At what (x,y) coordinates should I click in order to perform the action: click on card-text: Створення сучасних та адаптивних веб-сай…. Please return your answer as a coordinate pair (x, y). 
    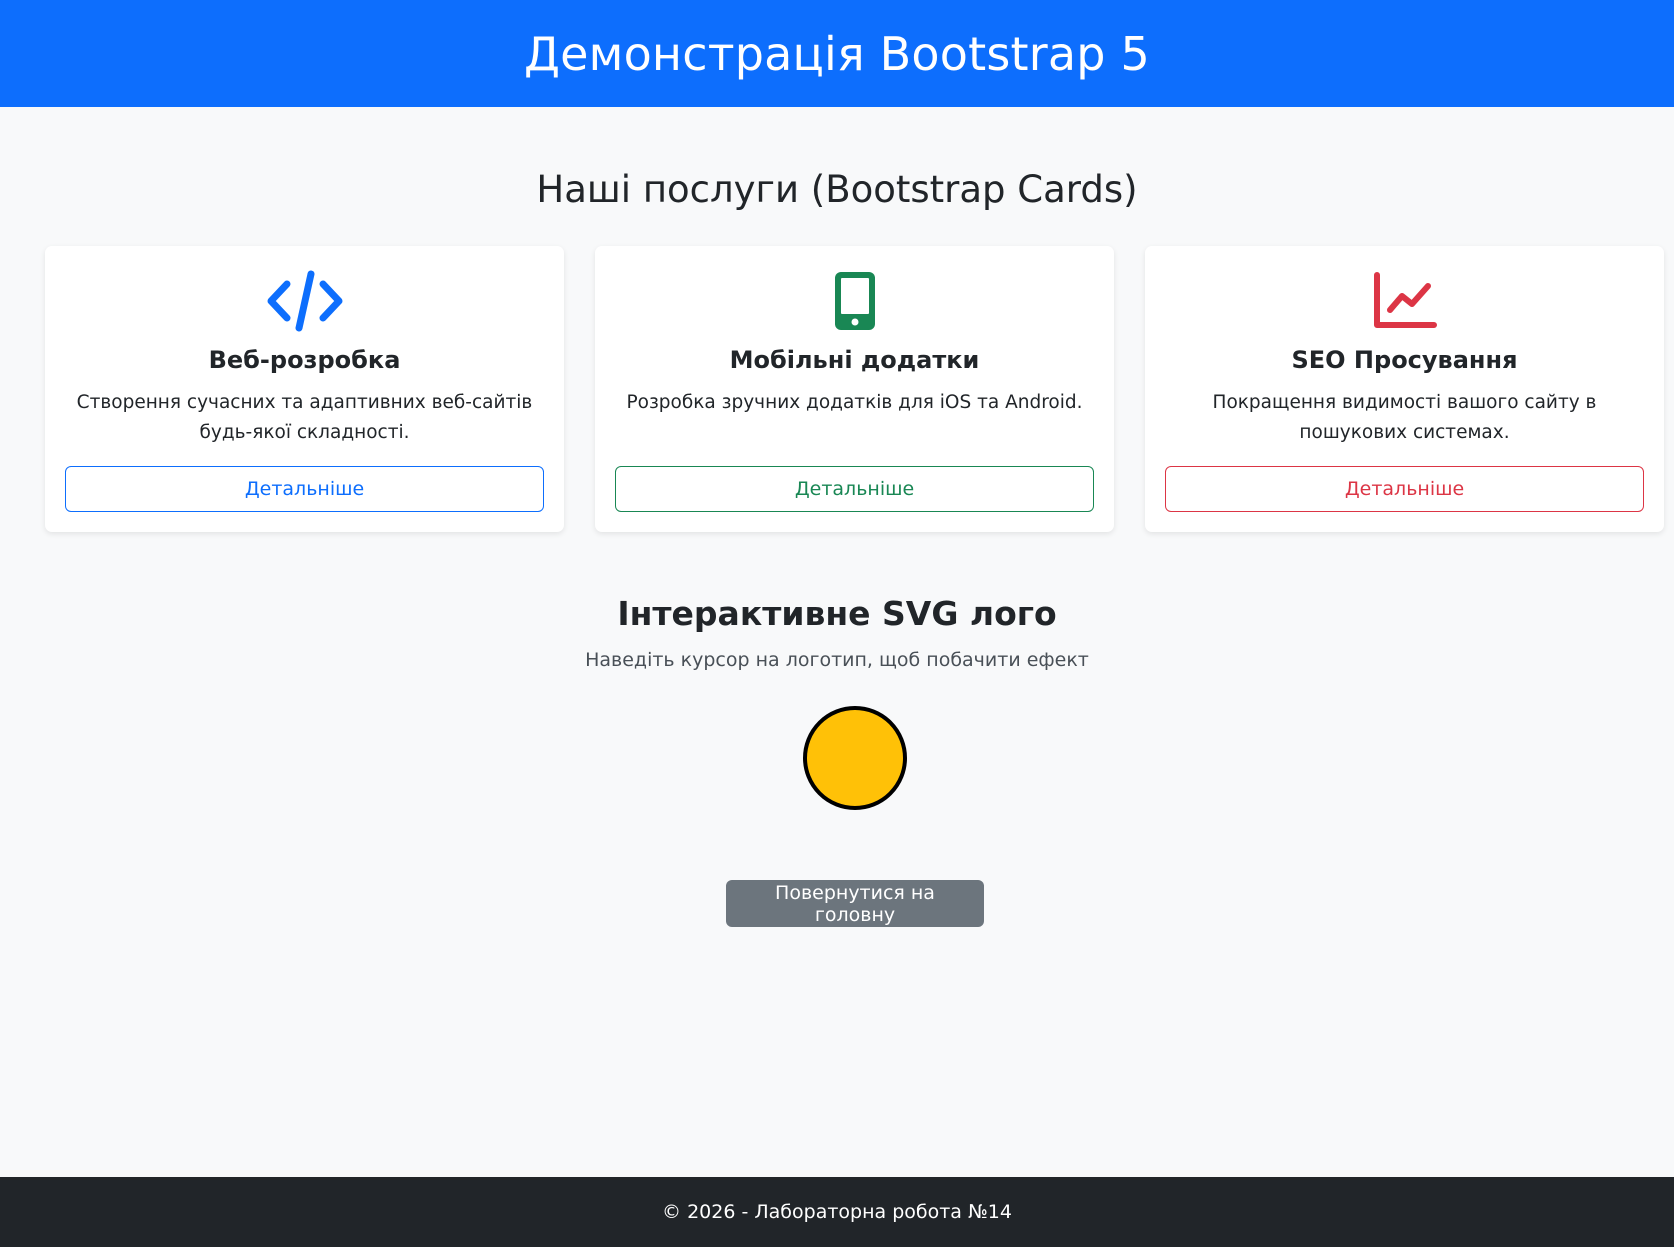
    Looking at the image, I should click on (304, 417).